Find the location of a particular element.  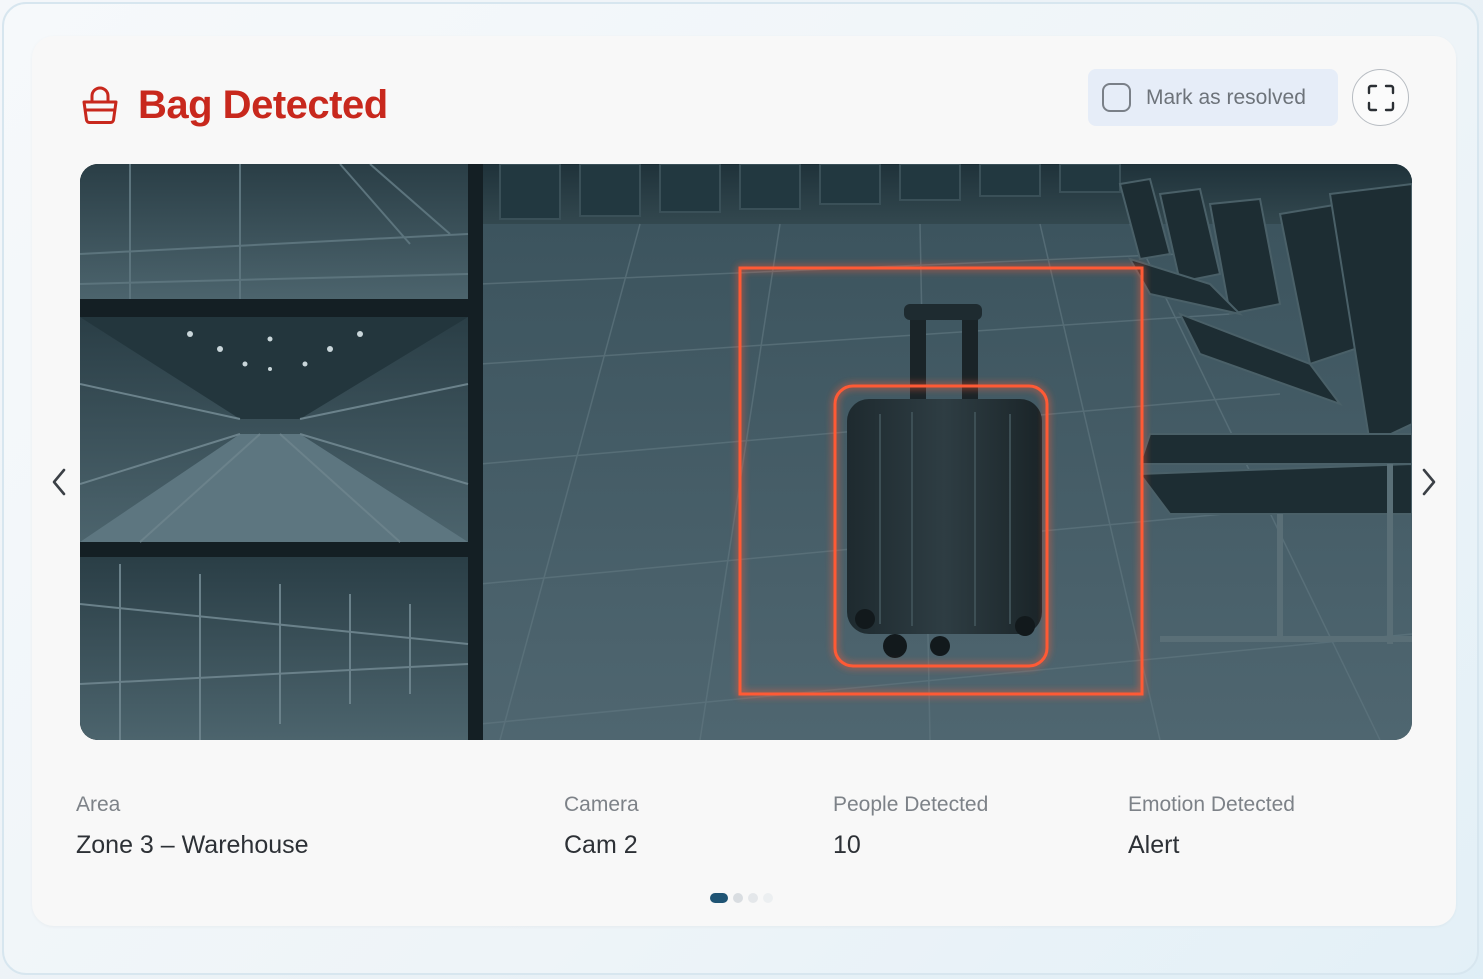

detail-value: 10 is located at coordinates (847, 845).